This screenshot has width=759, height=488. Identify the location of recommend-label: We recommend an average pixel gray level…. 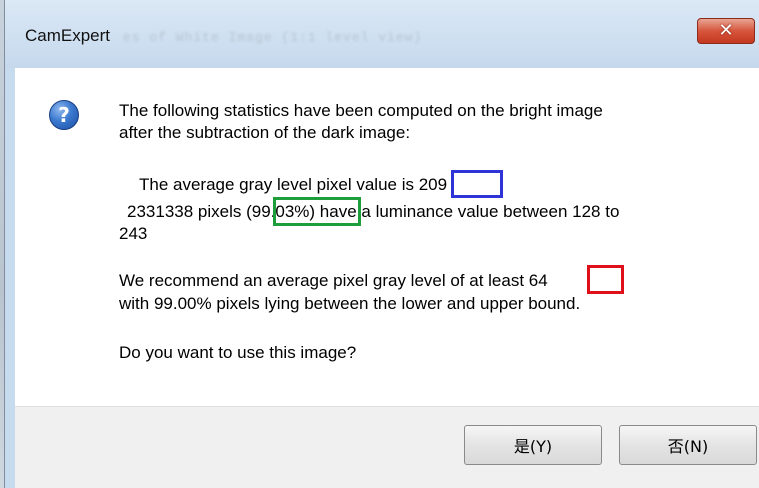
(324, 280).